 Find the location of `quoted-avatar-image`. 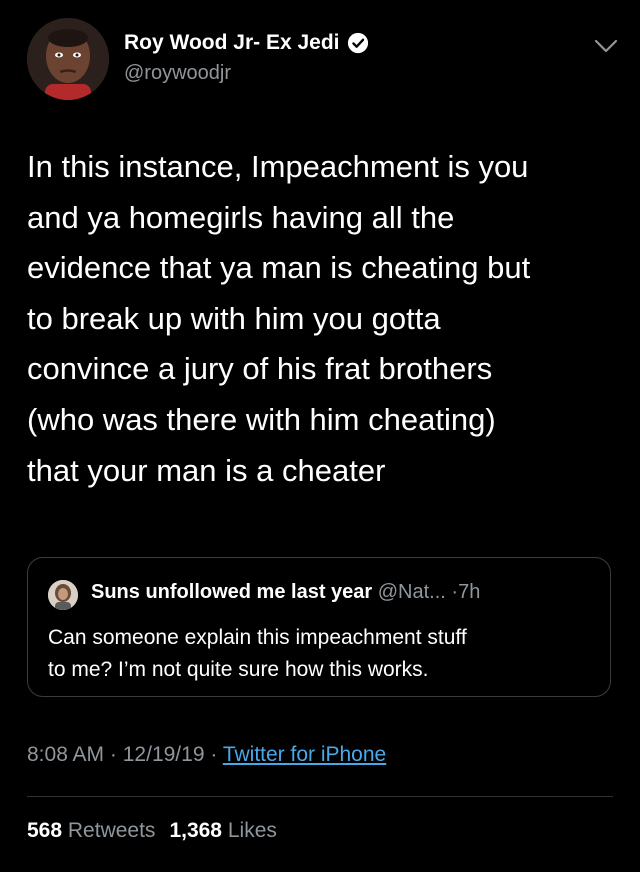

quoted-avatar-image is located at coordinates (63, 595).